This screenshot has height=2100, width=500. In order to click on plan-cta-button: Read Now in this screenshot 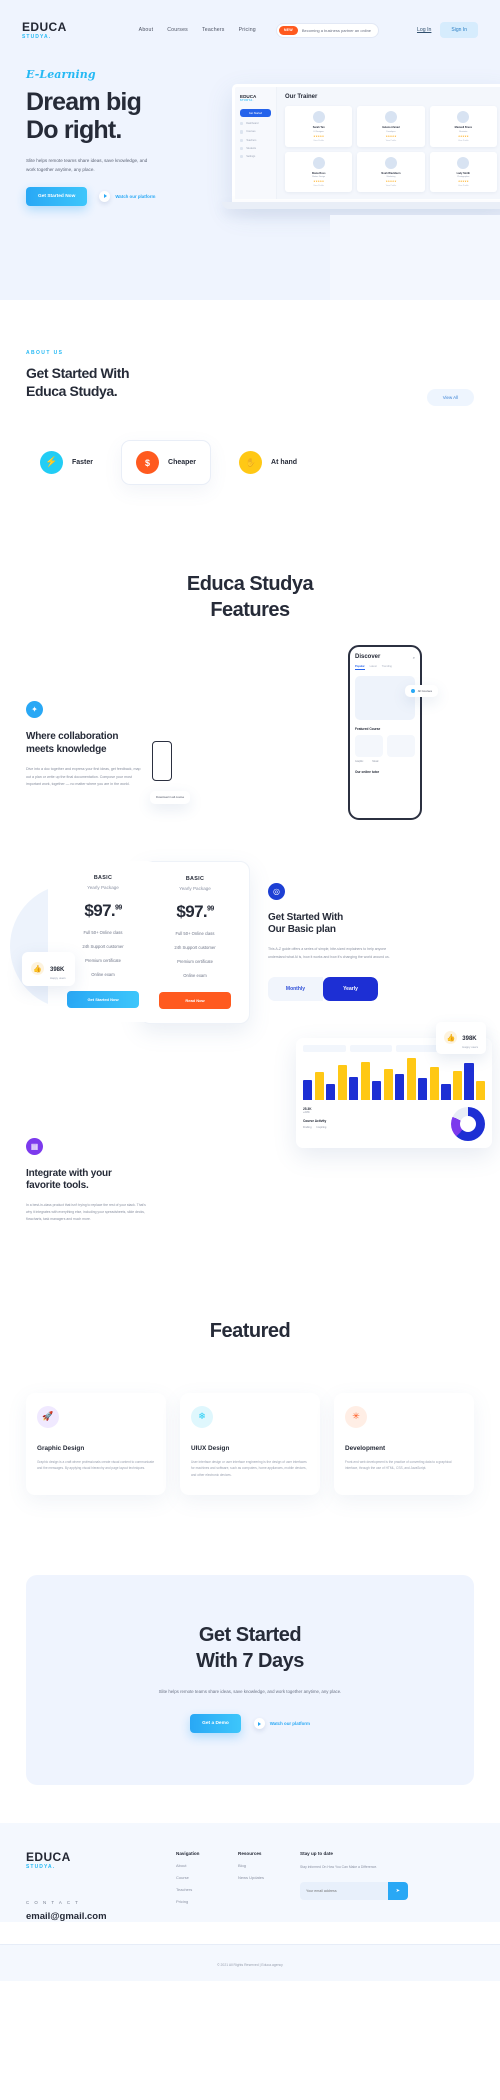, I will do `click(195, 1000)`.